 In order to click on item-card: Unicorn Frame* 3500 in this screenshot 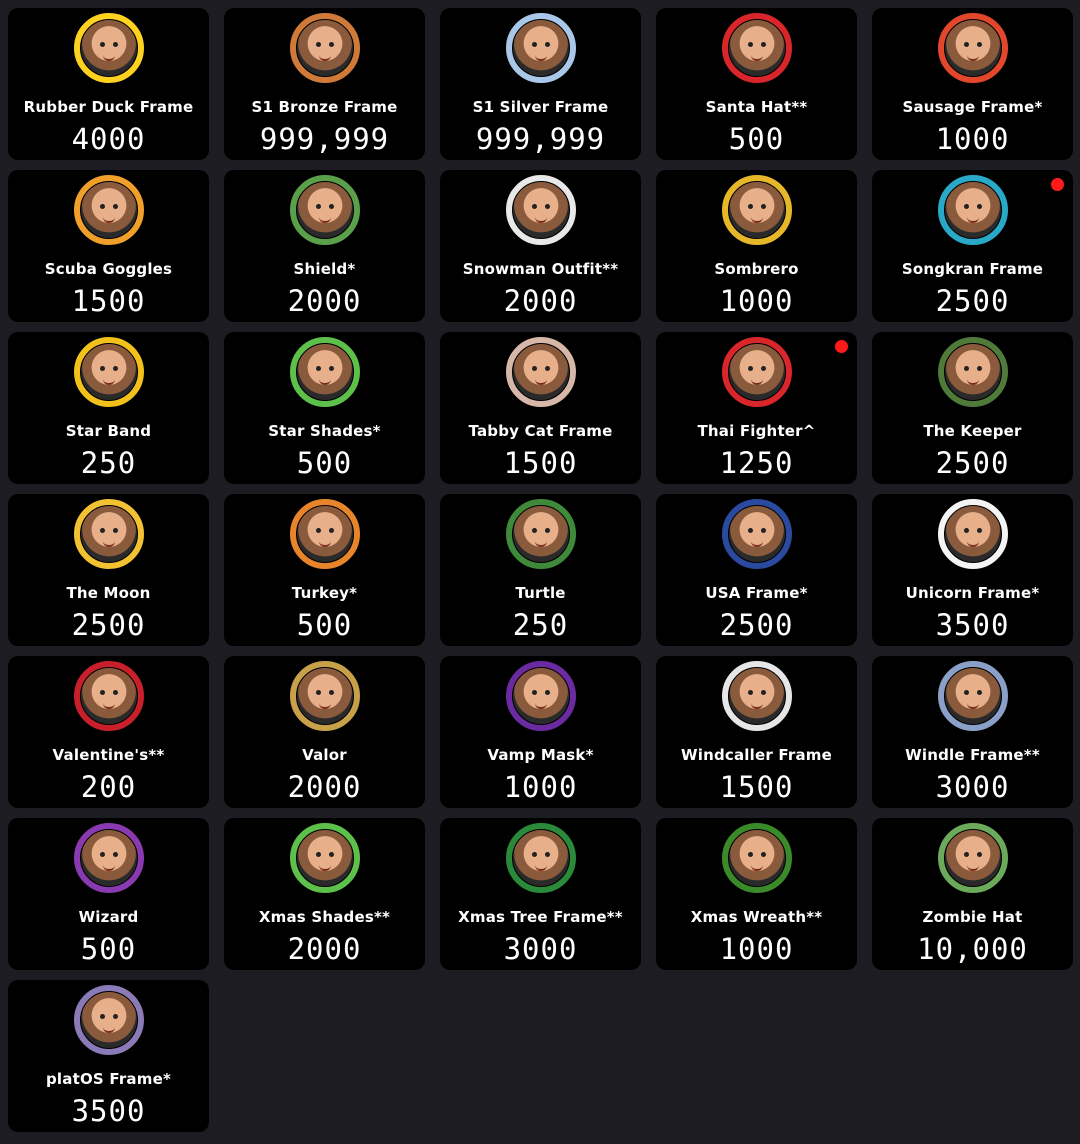, I will do `click(972, 570)`.